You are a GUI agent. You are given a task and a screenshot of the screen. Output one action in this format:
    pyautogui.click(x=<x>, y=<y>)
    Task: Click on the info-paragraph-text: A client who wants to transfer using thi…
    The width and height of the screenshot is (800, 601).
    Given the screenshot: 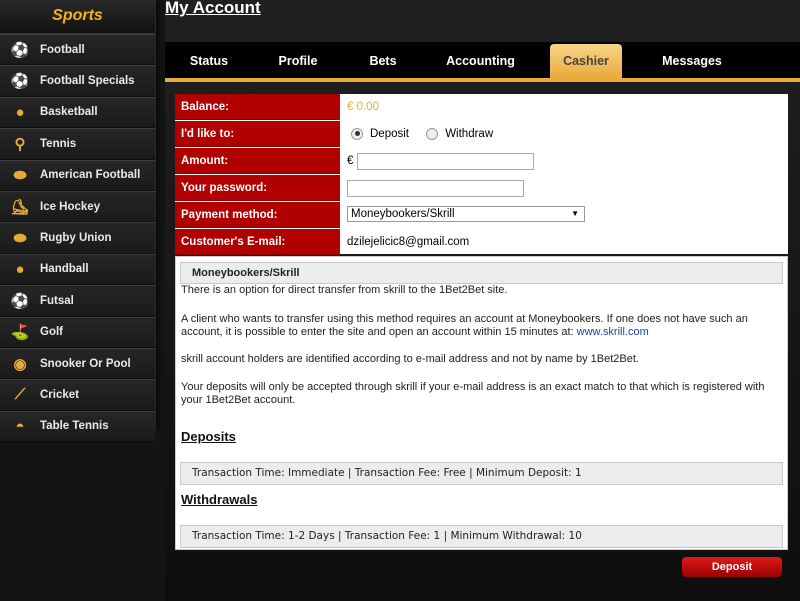 What is the action you would take?
    pyautogui.click(x=464, y=325)
    